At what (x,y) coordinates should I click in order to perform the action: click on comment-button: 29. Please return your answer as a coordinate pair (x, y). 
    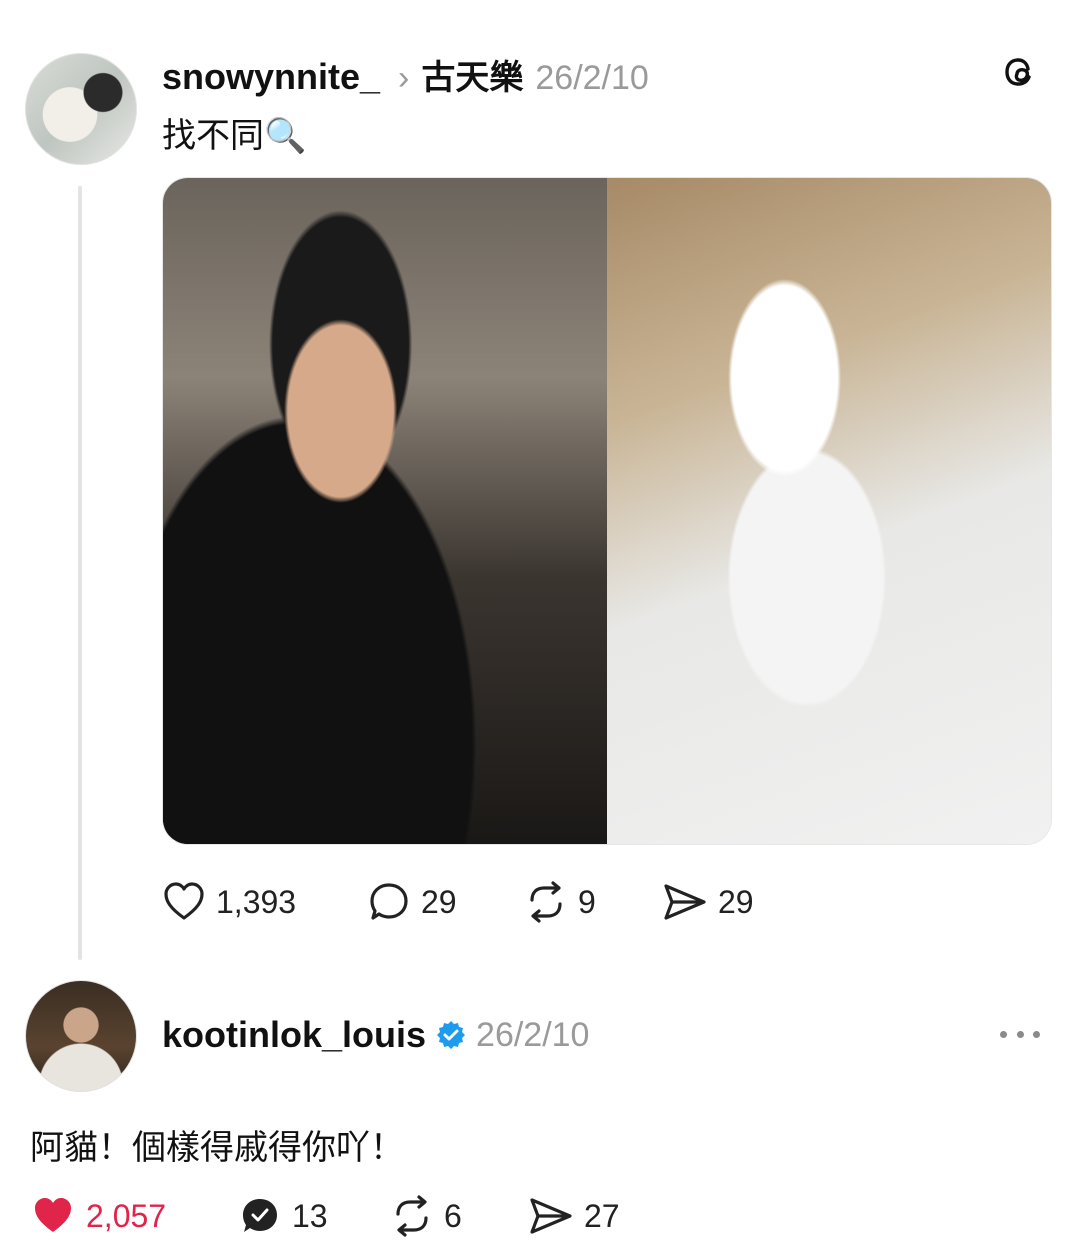
    Looking at the image, I should click on (412, 902).